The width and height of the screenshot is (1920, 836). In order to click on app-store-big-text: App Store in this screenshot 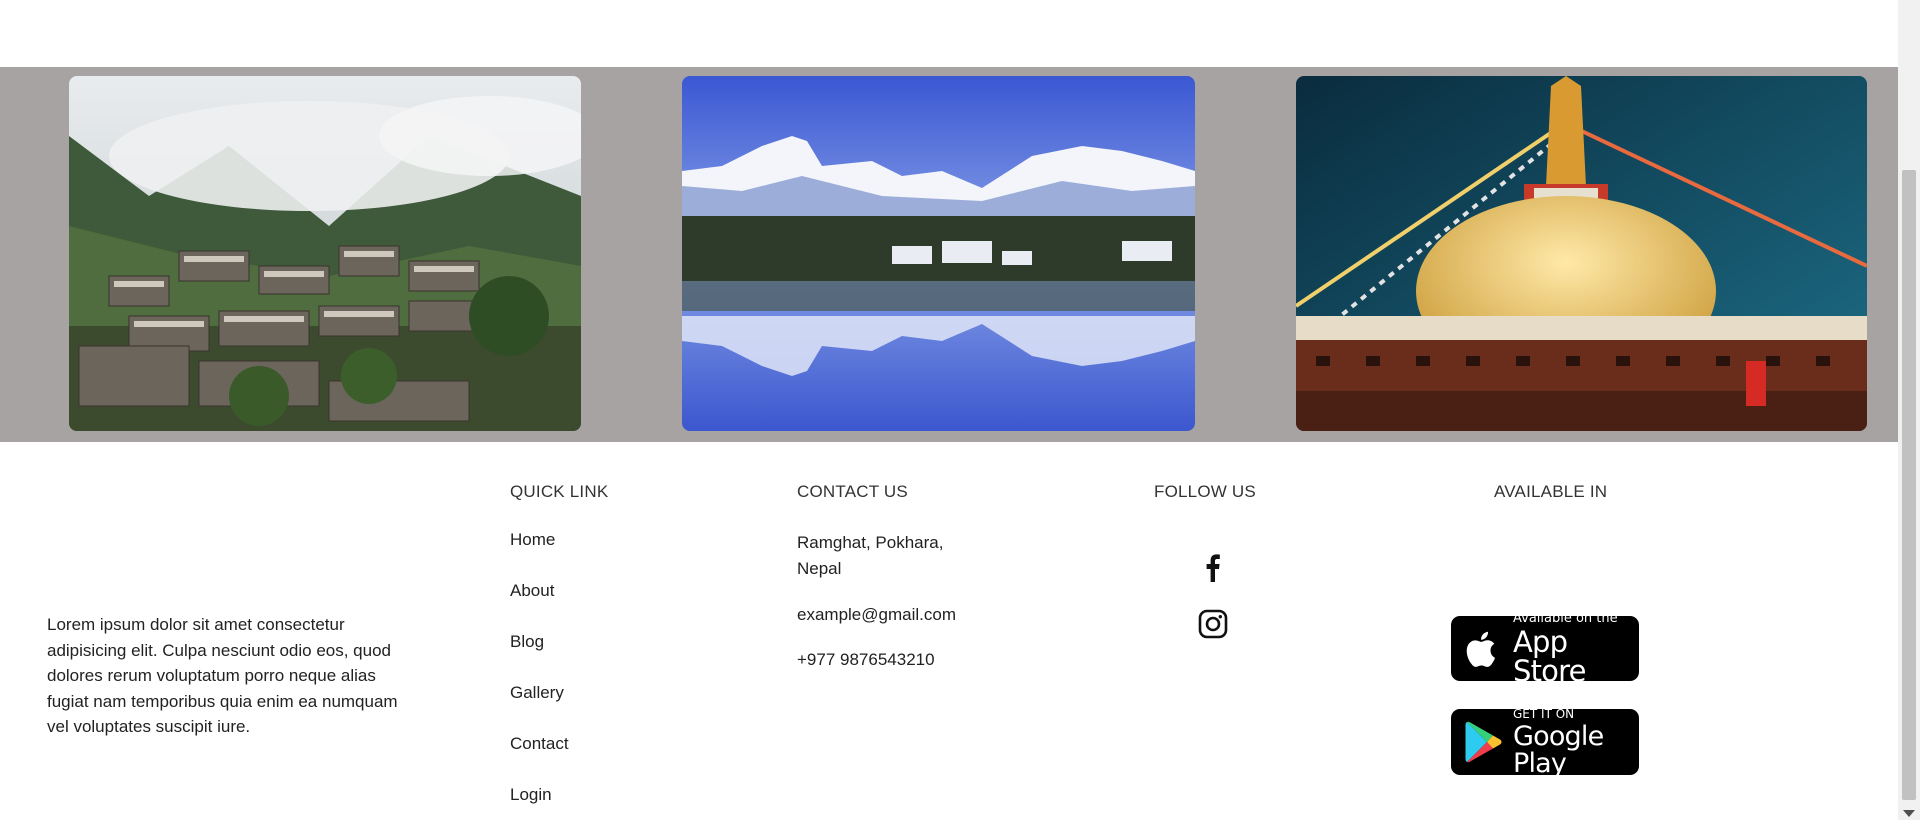, I will do `click(1549, 656)`.